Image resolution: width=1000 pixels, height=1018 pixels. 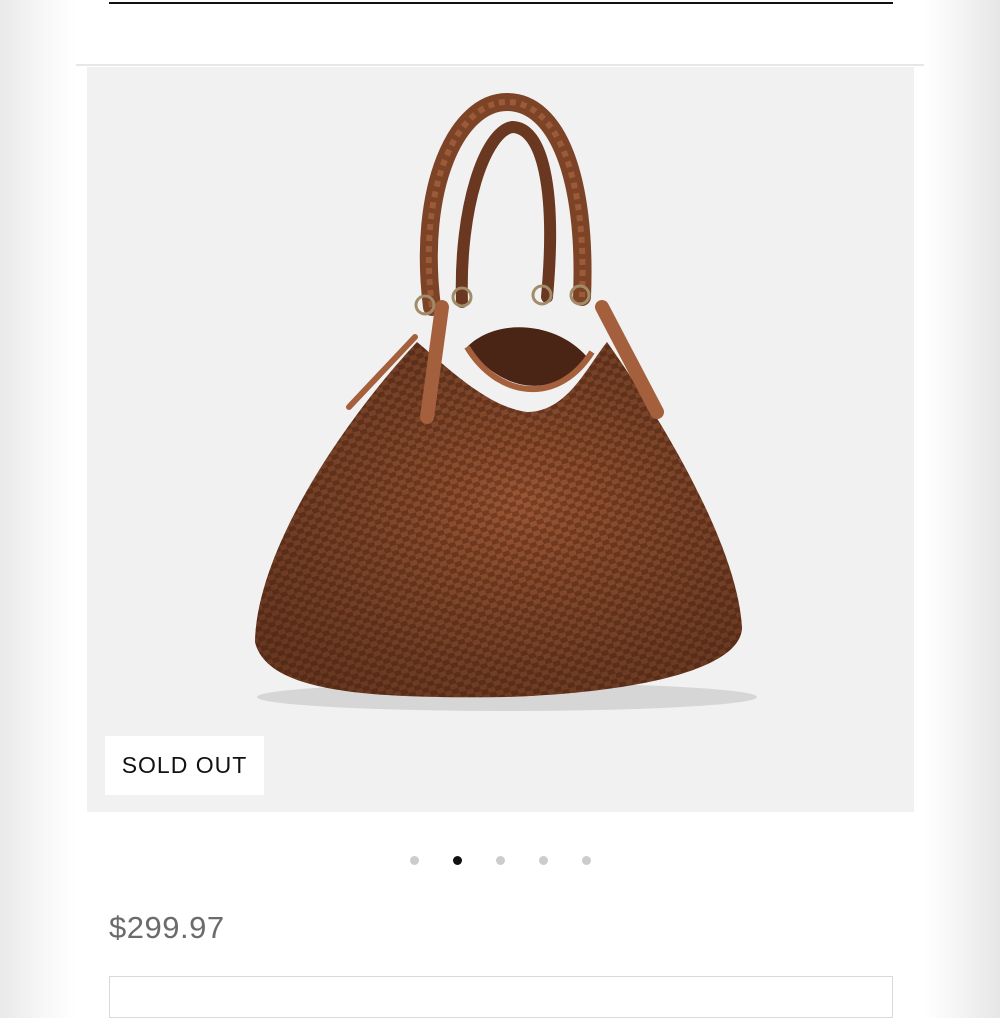 I want to click on gallery-pagination, so click(x=500, y=860).